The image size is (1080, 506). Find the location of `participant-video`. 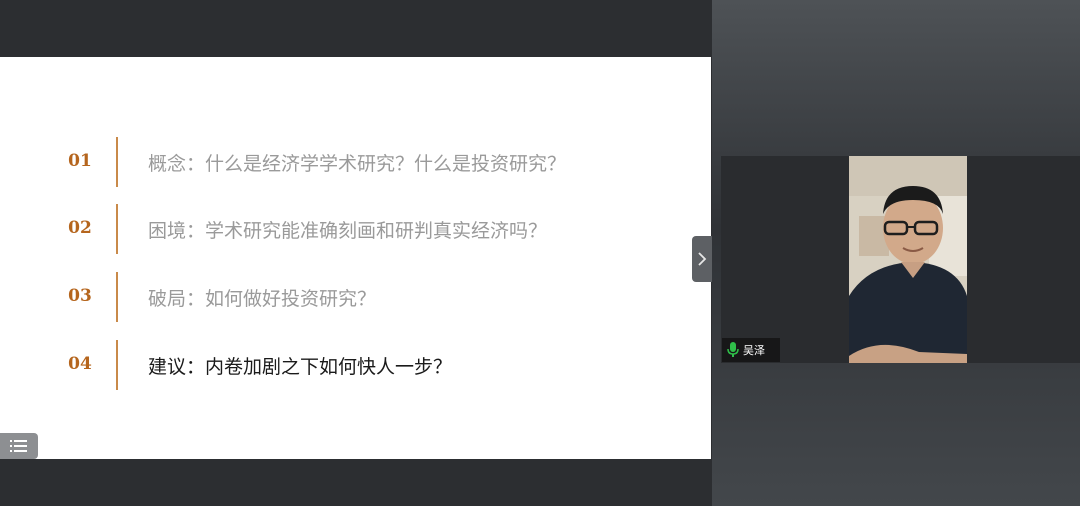

participant-video is located at coordinates (908, 259).